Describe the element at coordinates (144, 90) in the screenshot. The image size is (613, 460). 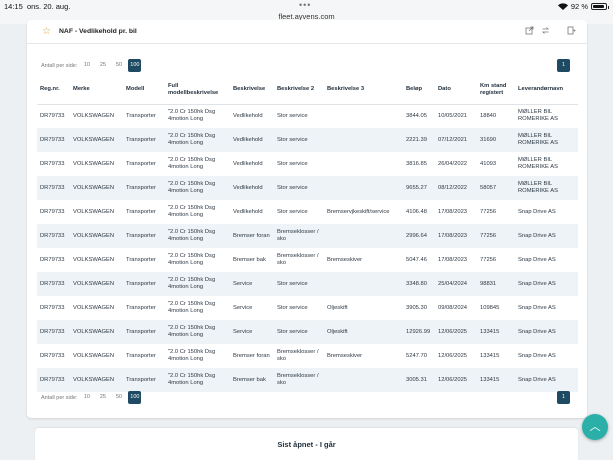
I see `column-header: Modell` at that location.